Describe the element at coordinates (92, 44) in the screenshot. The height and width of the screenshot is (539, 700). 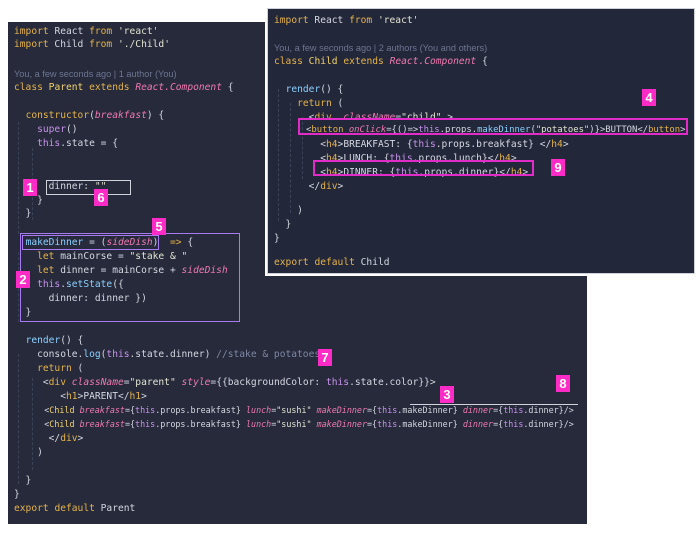
I see `code-line: import Child from './Child'` at that location.